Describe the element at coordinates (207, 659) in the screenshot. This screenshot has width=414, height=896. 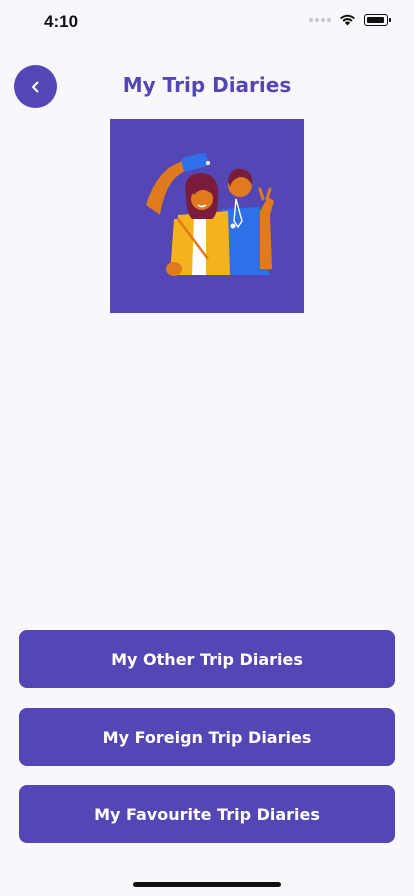
I see `other-trip-diaries-button: My Other Trip Diaries` at that location.